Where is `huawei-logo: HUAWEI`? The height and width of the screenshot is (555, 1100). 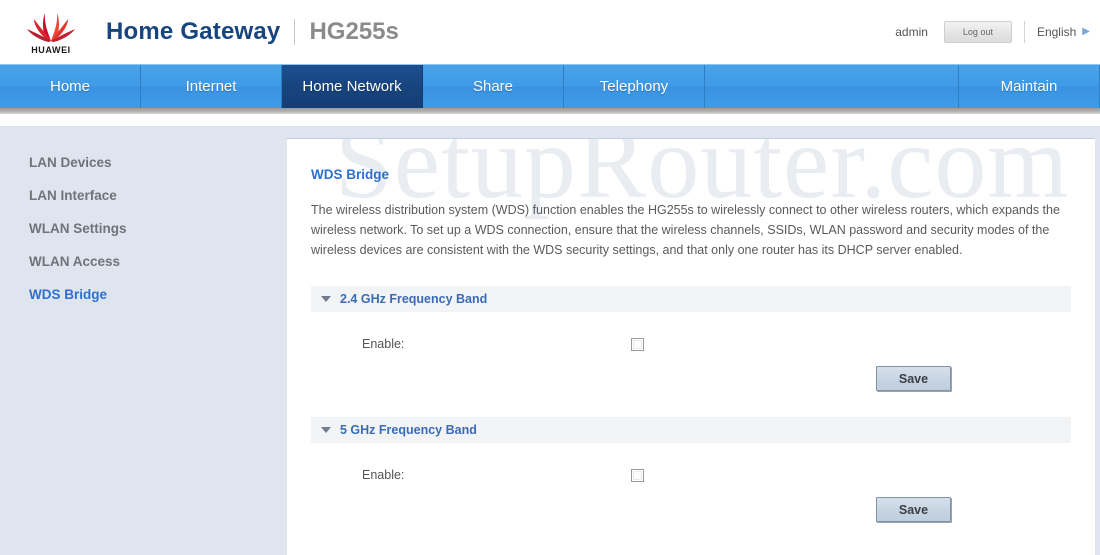 huawei-logo: HUAWEI is located at coordinates (51, 32).